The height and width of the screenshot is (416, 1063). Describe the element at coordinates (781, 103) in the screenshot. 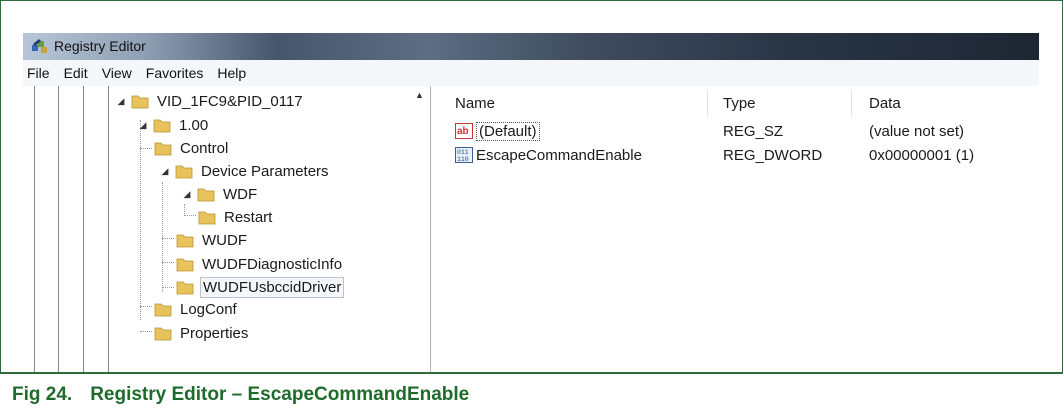

I see `column-header-type: Type` at that location.